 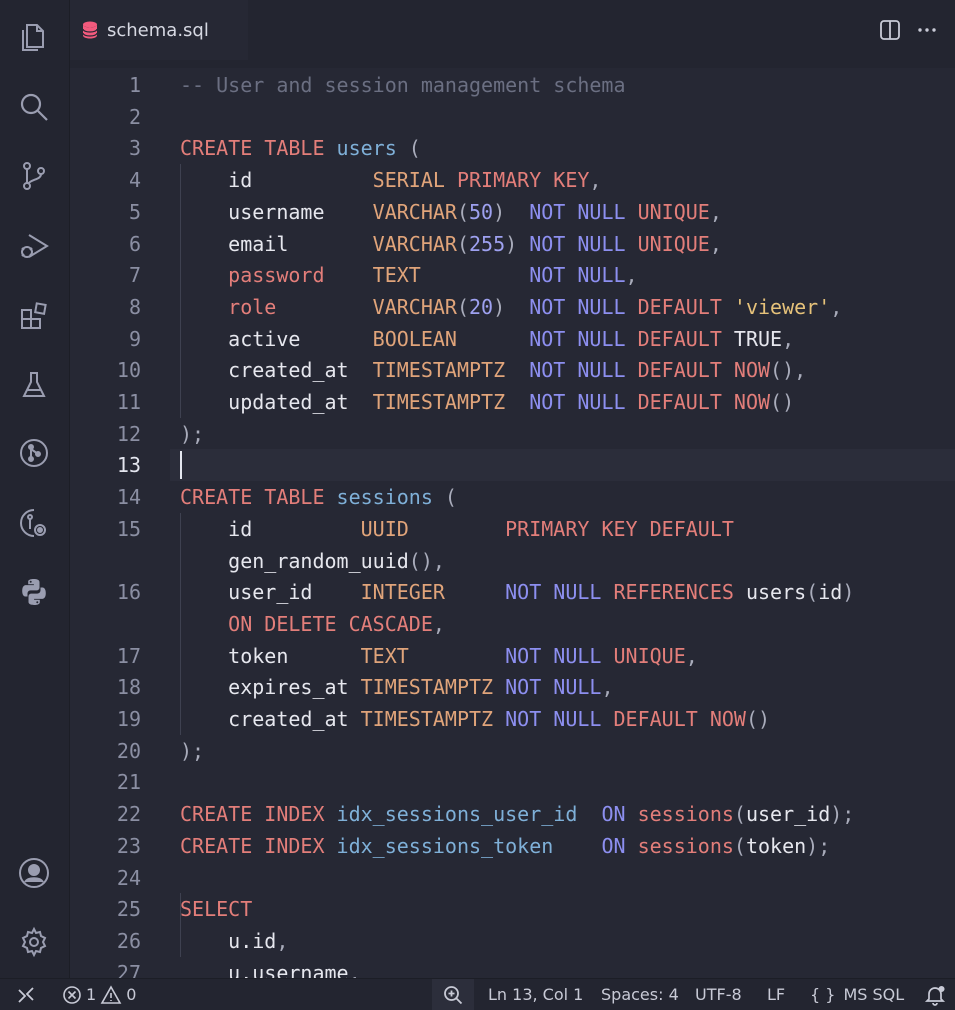 I want to click on code-line: 26 u.id,, so click(x=512, y=941).